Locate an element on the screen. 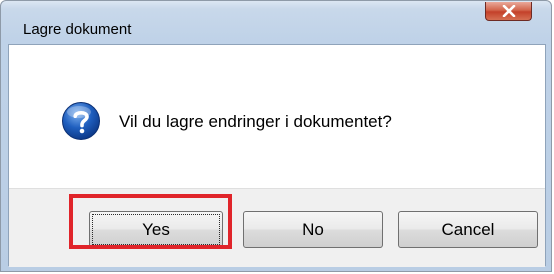 This screenshot has height=274, width=554. dialog-title: Lagre dokument is located at coordinates (77, 29).